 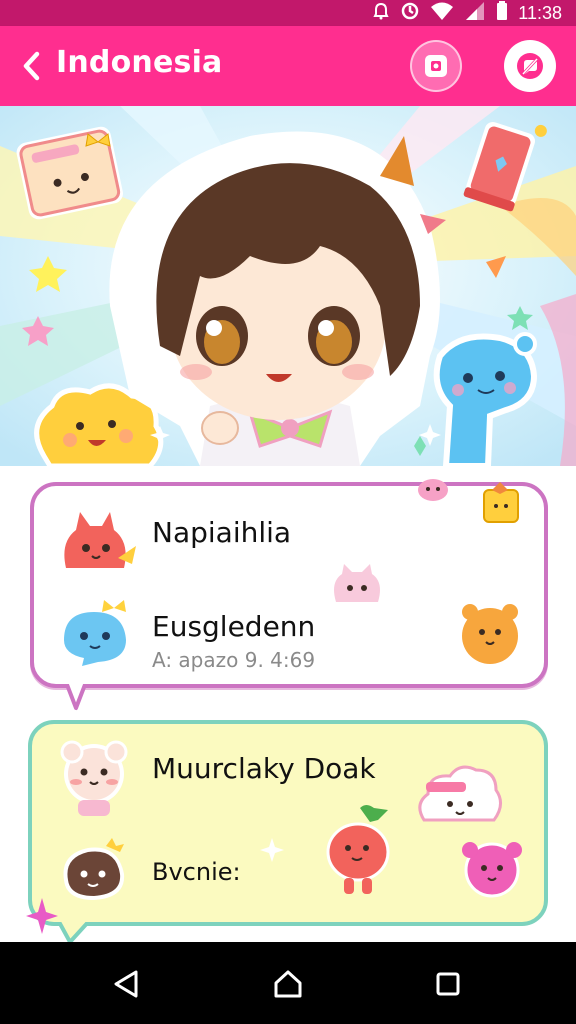 I want to click on list-item-name: Bvcnie:, so click(x=196, y=872).